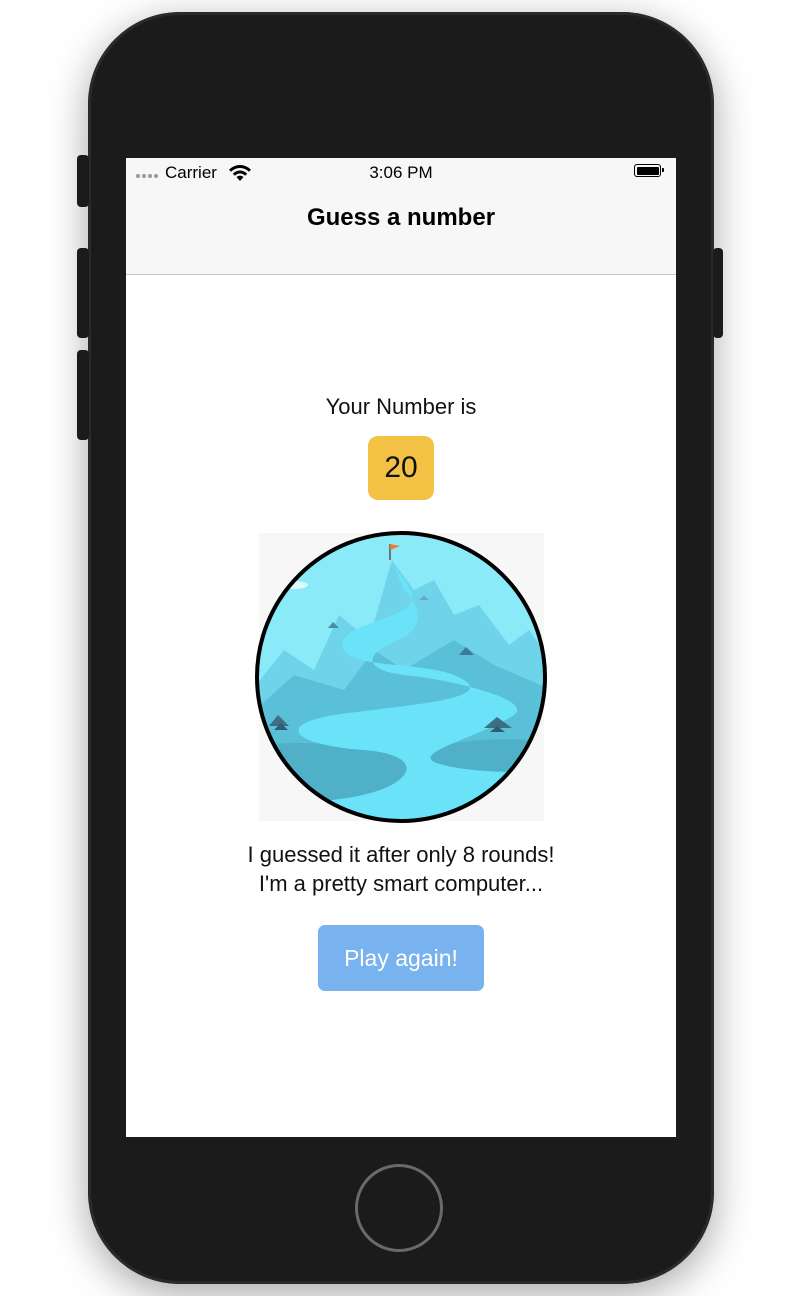 This screenshot has width=790, height=1296. What do you see at coordinates (401, 854) in the screenshot?
I see `result-message-line1: I guessed it after only 8 rounds!` at bounding box center [401, 854].